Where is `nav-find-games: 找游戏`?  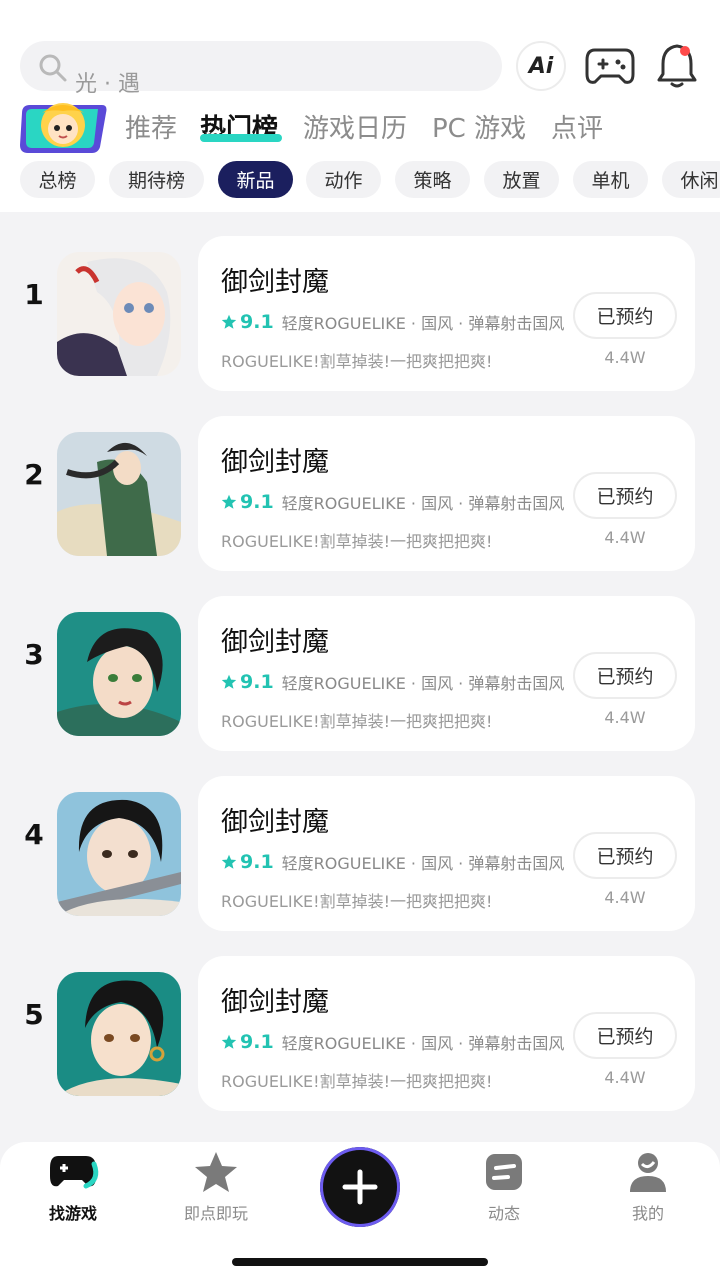 nav-find-games: 找游戏 is located at coordinates (73, 1187).